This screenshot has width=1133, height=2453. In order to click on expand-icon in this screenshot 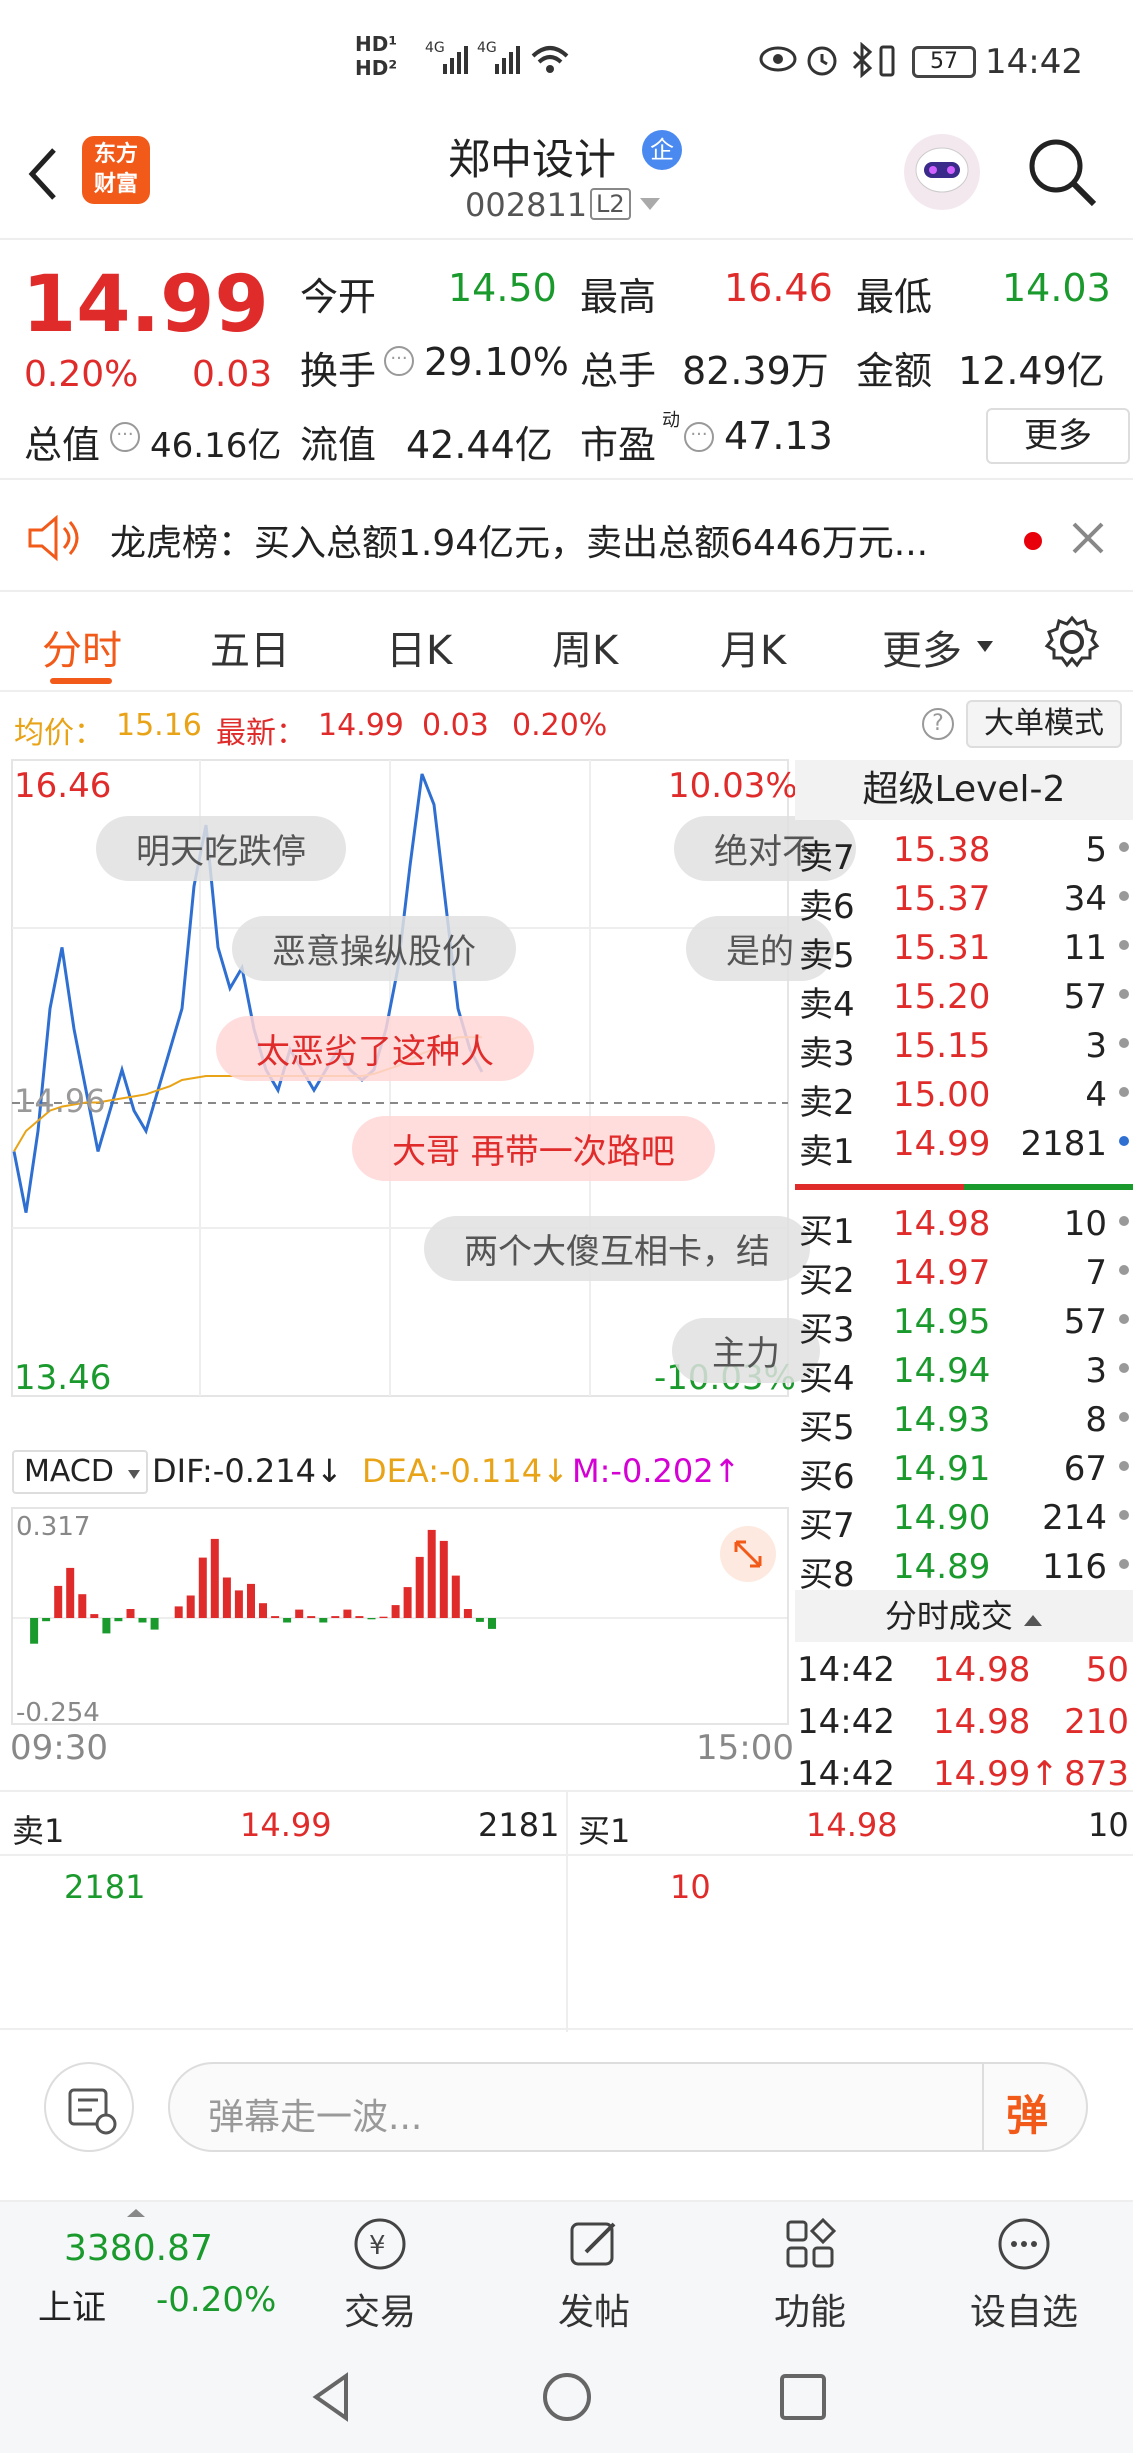, I will do `click(748, 1554)`.